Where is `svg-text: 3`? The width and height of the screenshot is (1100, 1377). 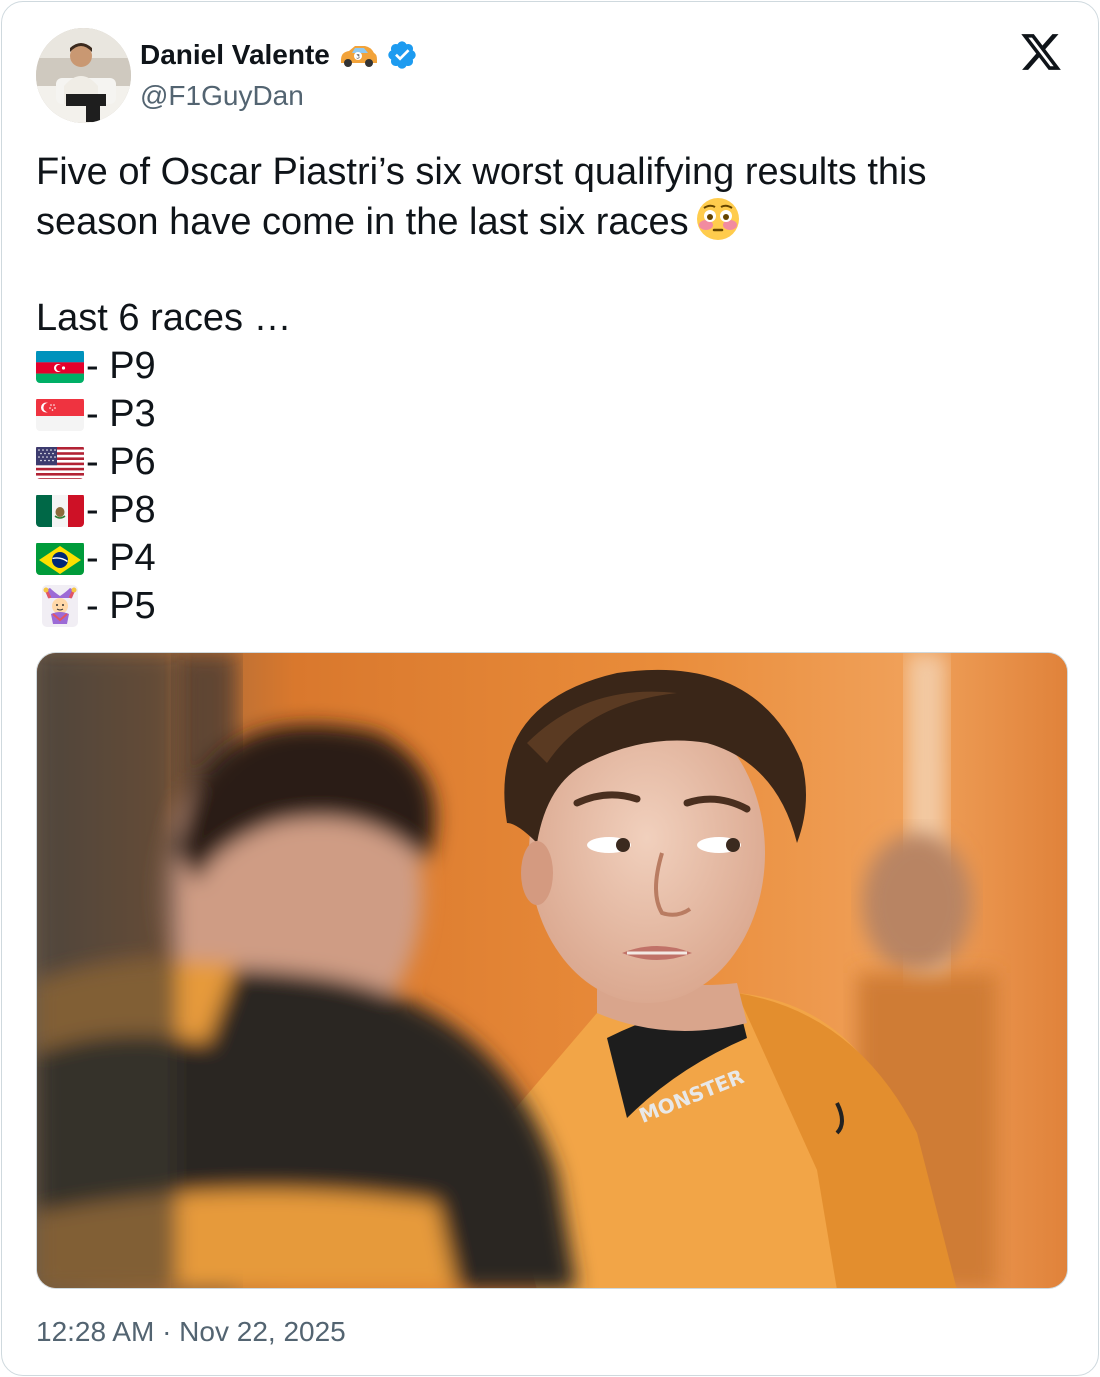 svg-text: 3 is located at coordinates (358, 57).